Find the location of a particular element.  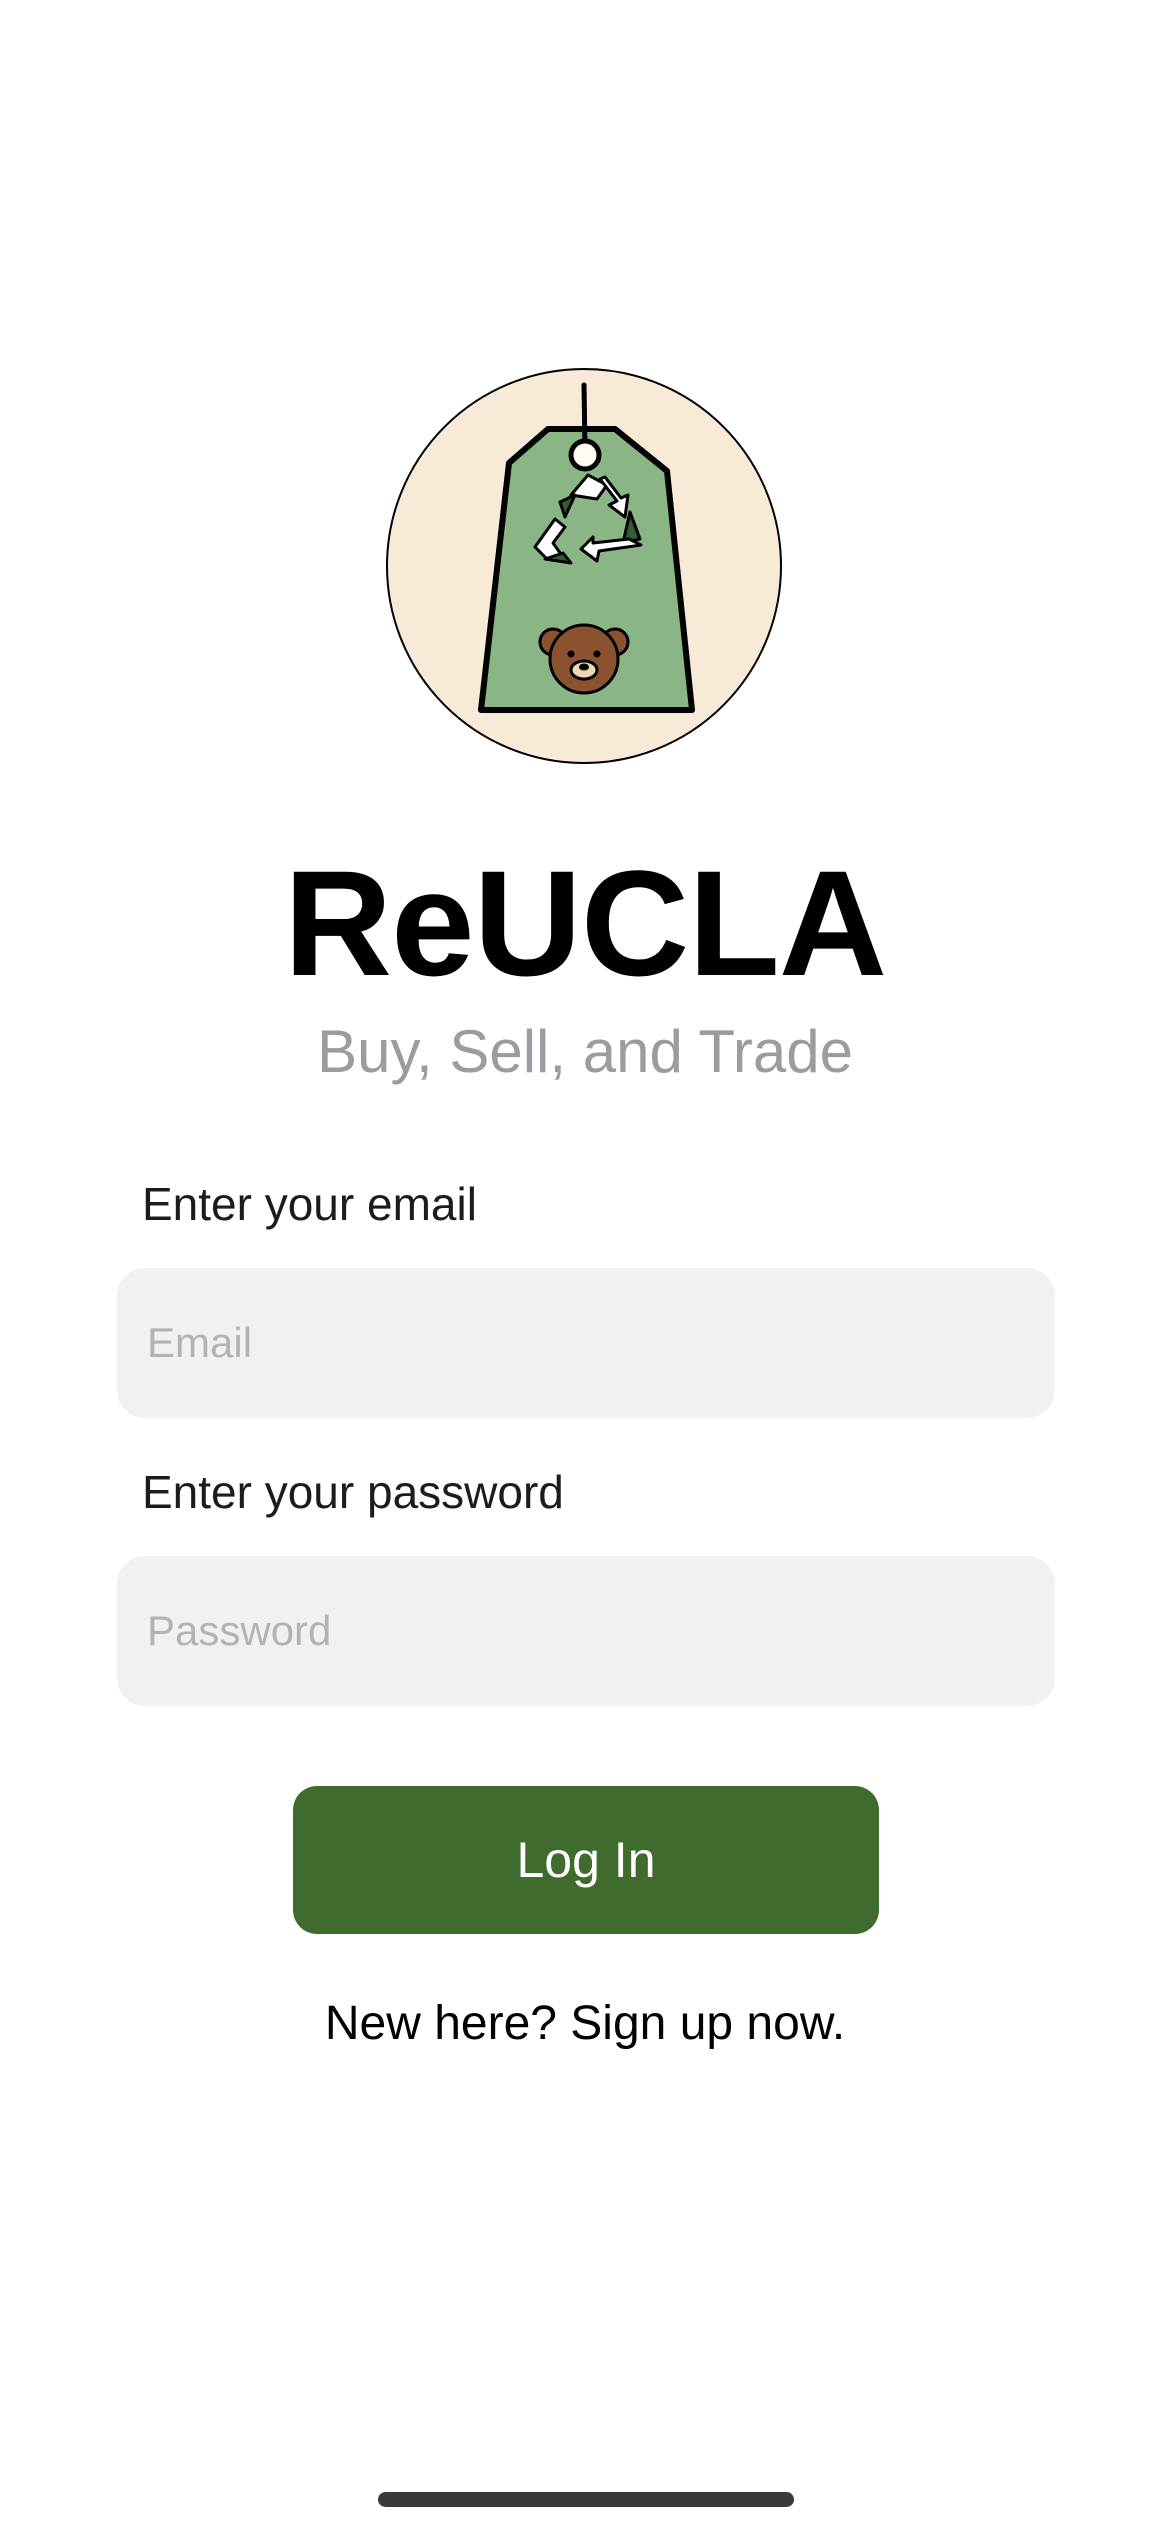

price-tag-recycle-bear-icon is located at coordinates (584, 566).